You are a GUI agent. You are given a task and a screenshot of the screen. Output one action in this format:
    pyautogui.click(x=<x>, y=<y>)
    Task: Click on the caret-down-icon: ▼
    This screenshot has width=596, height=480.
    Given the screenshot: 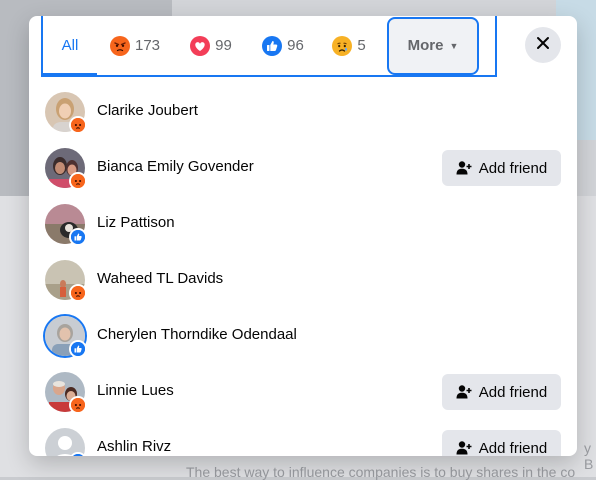 What is the action you would take?
    pyautogui.click(x=454, y=45)
    